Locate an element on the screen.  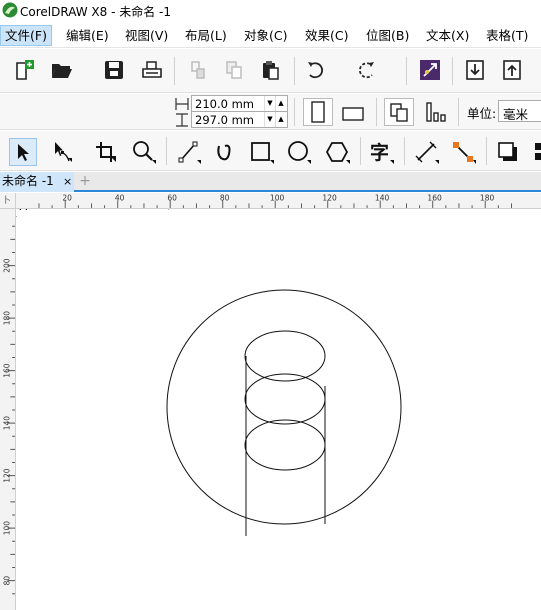
search-content-button is located at coordinates (430, 70).